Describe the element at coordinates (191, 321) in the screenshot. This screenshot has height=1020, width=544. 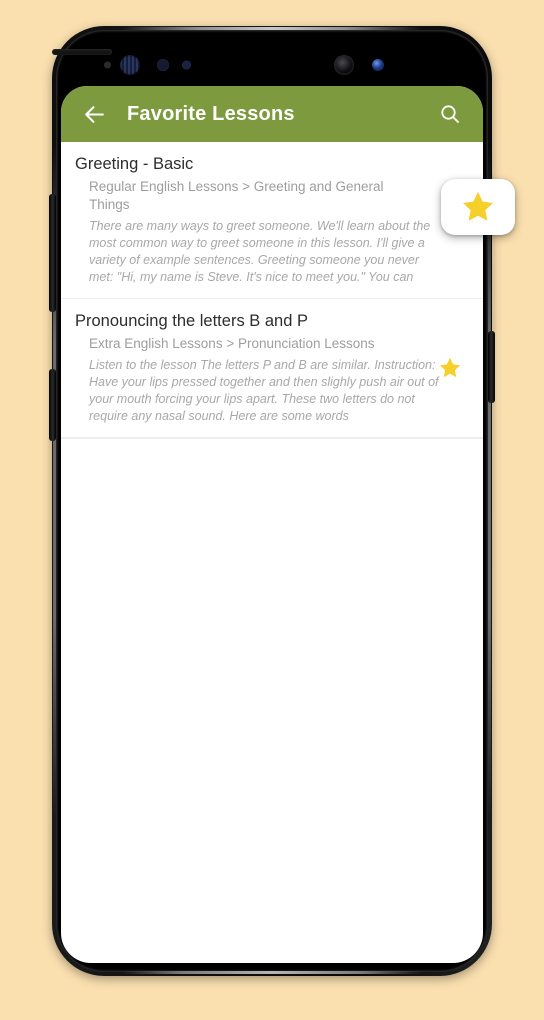
I see `lesson-title: Pronouncing the letters B and P` at that location.